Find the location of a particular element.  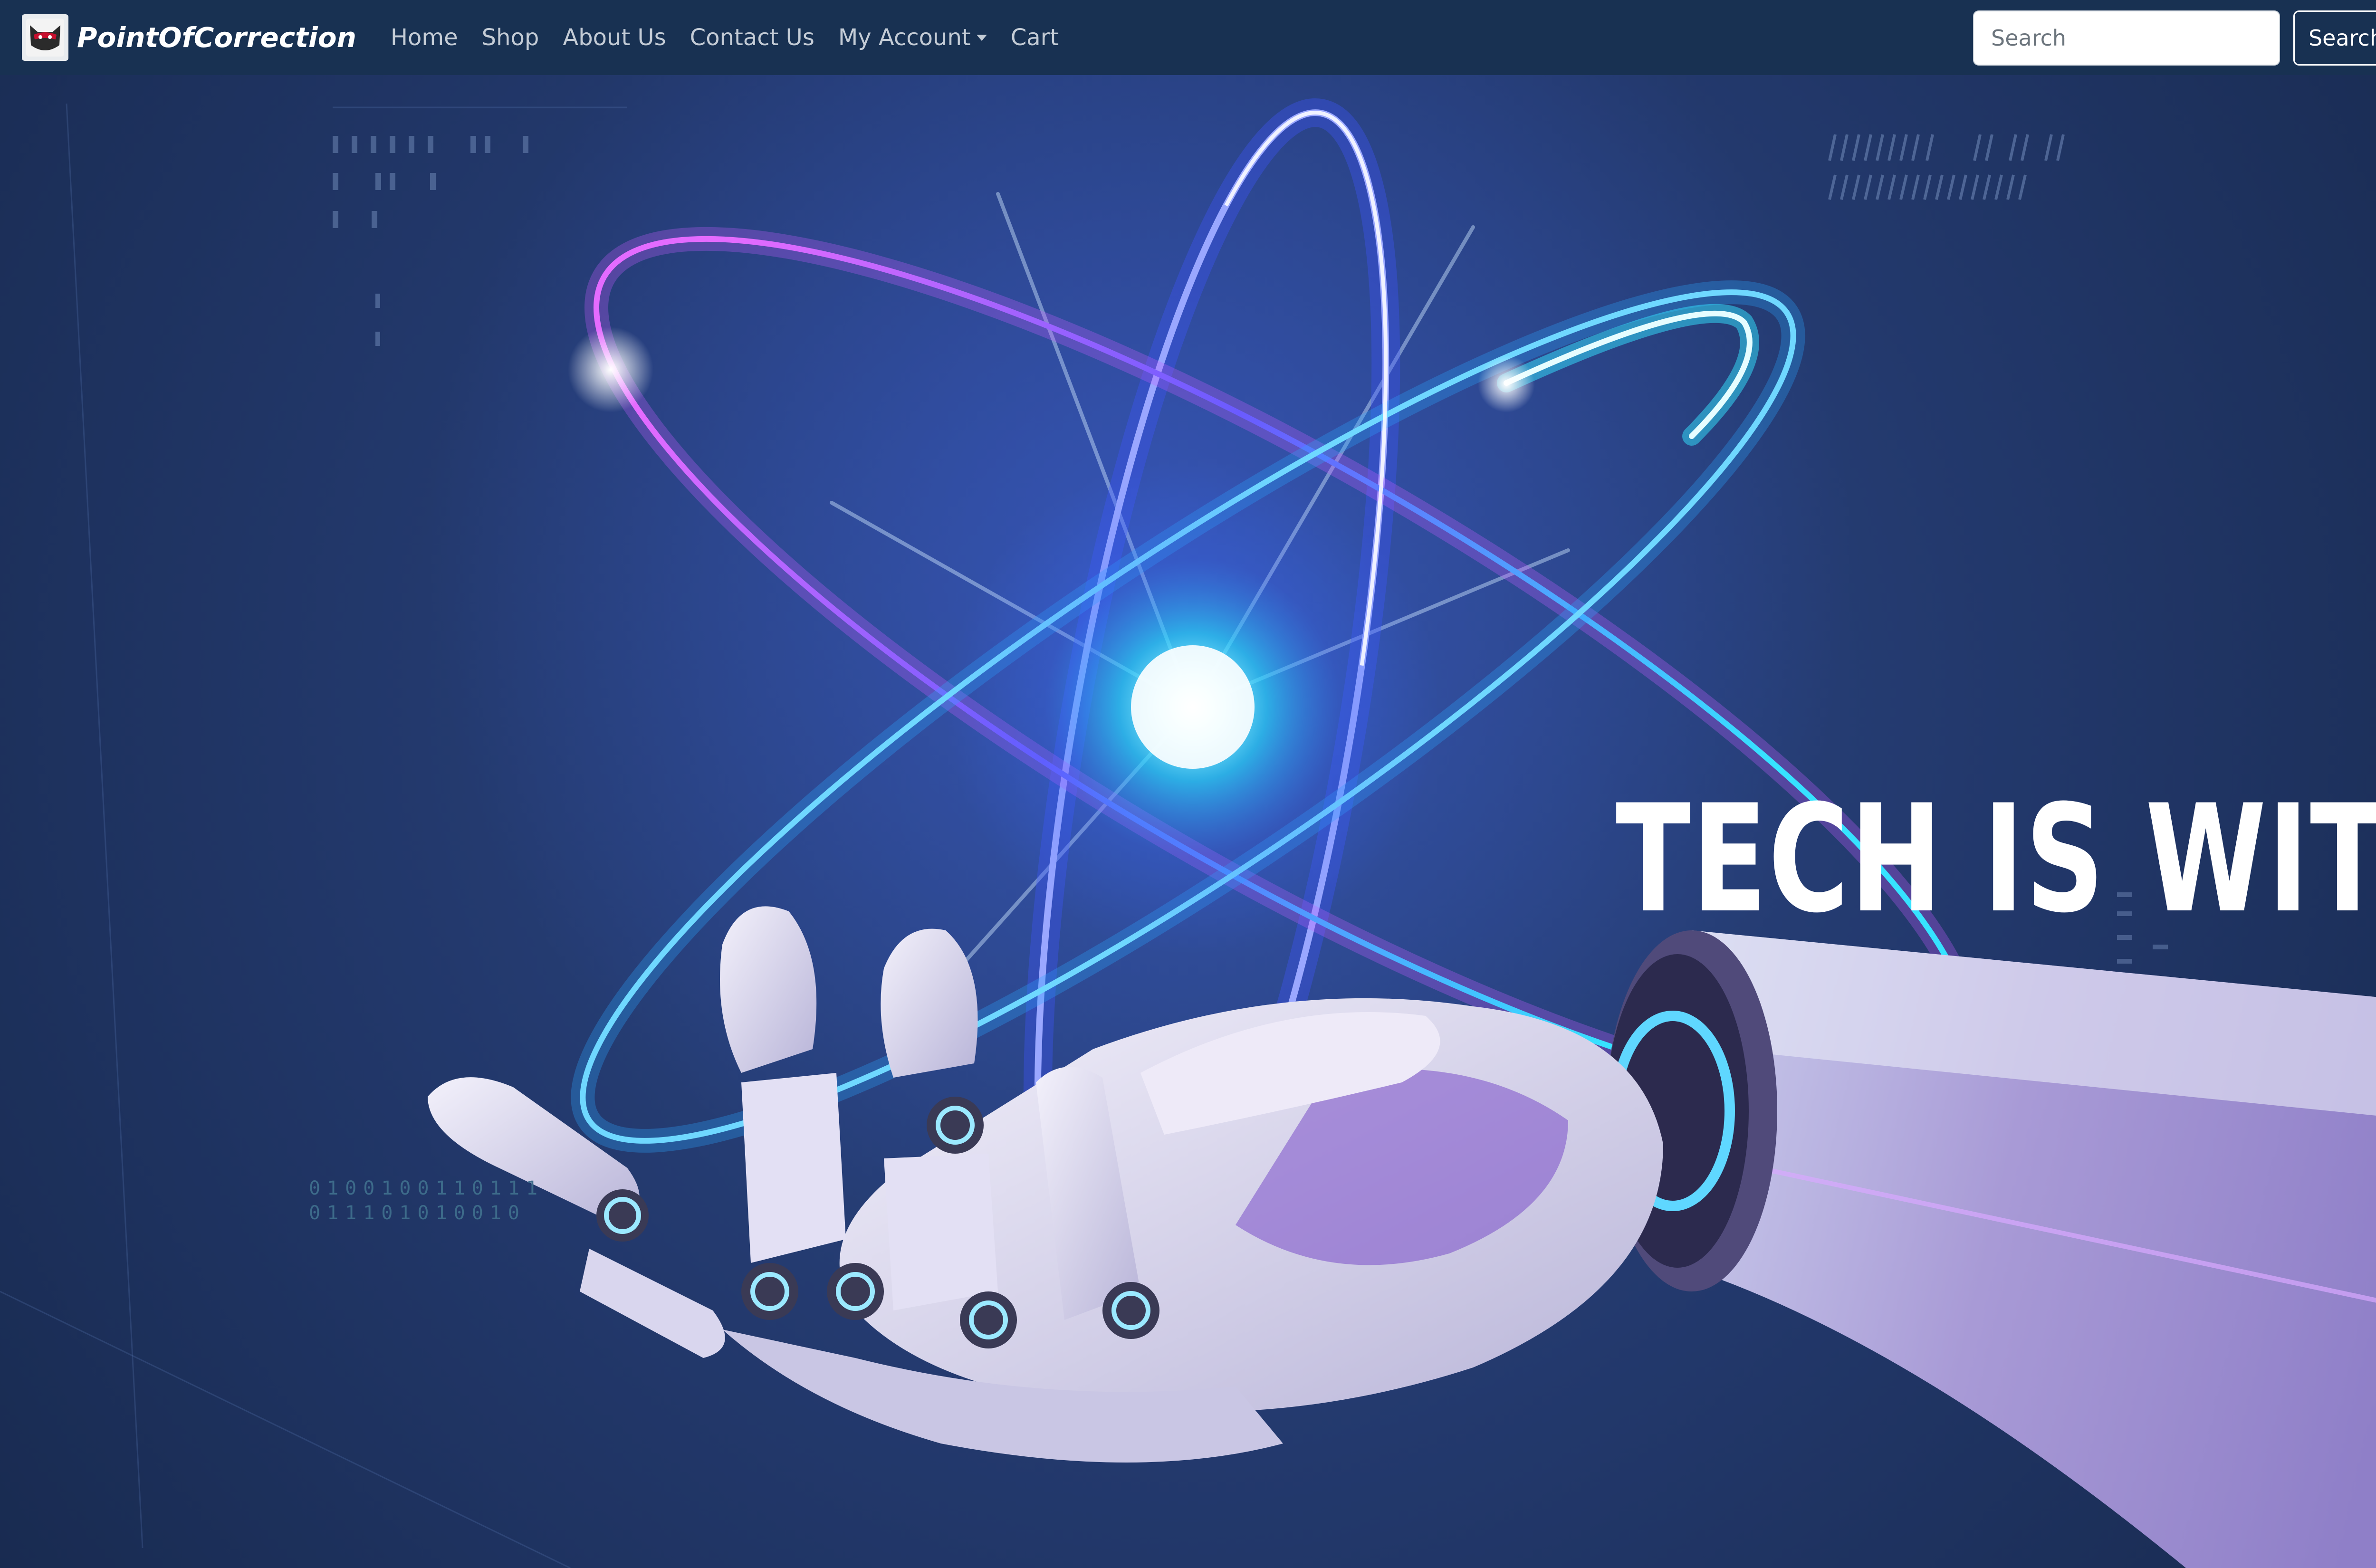

nav-my-account-dropdown: My Account is located at coordinates (912, 37).